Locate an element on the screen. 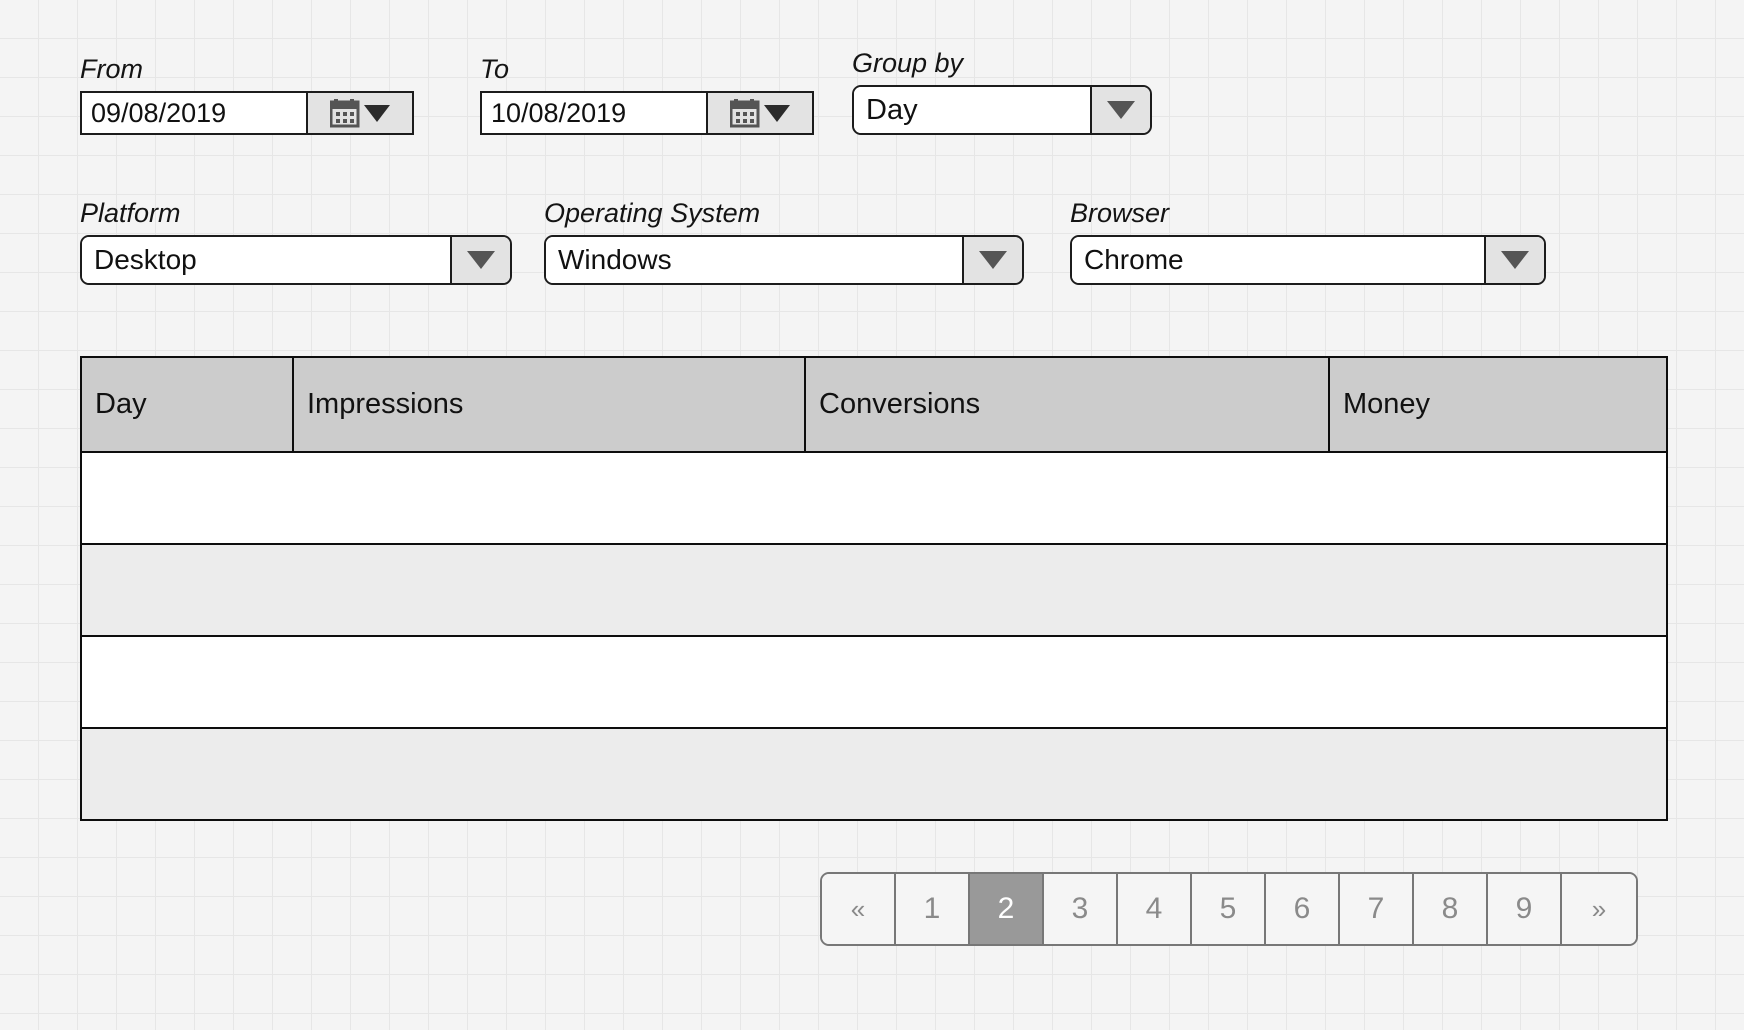  pagination-page-5: 5 is located at coordinates (1229, 909).